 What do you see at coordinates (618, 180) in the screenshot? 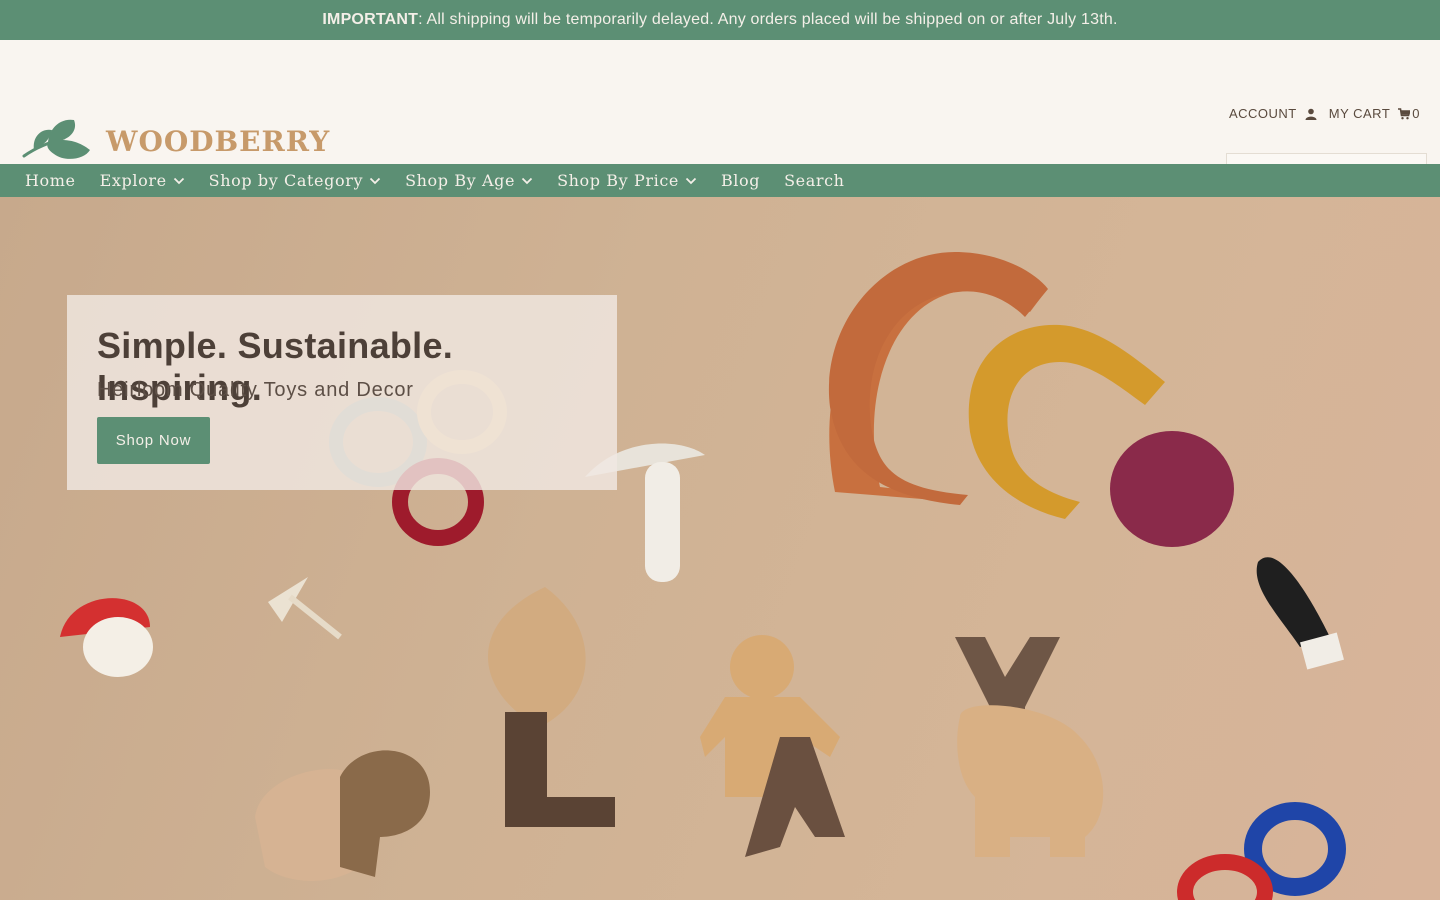
I see `nav-item-label: Shop By Price` at bounding box center [618, 180].